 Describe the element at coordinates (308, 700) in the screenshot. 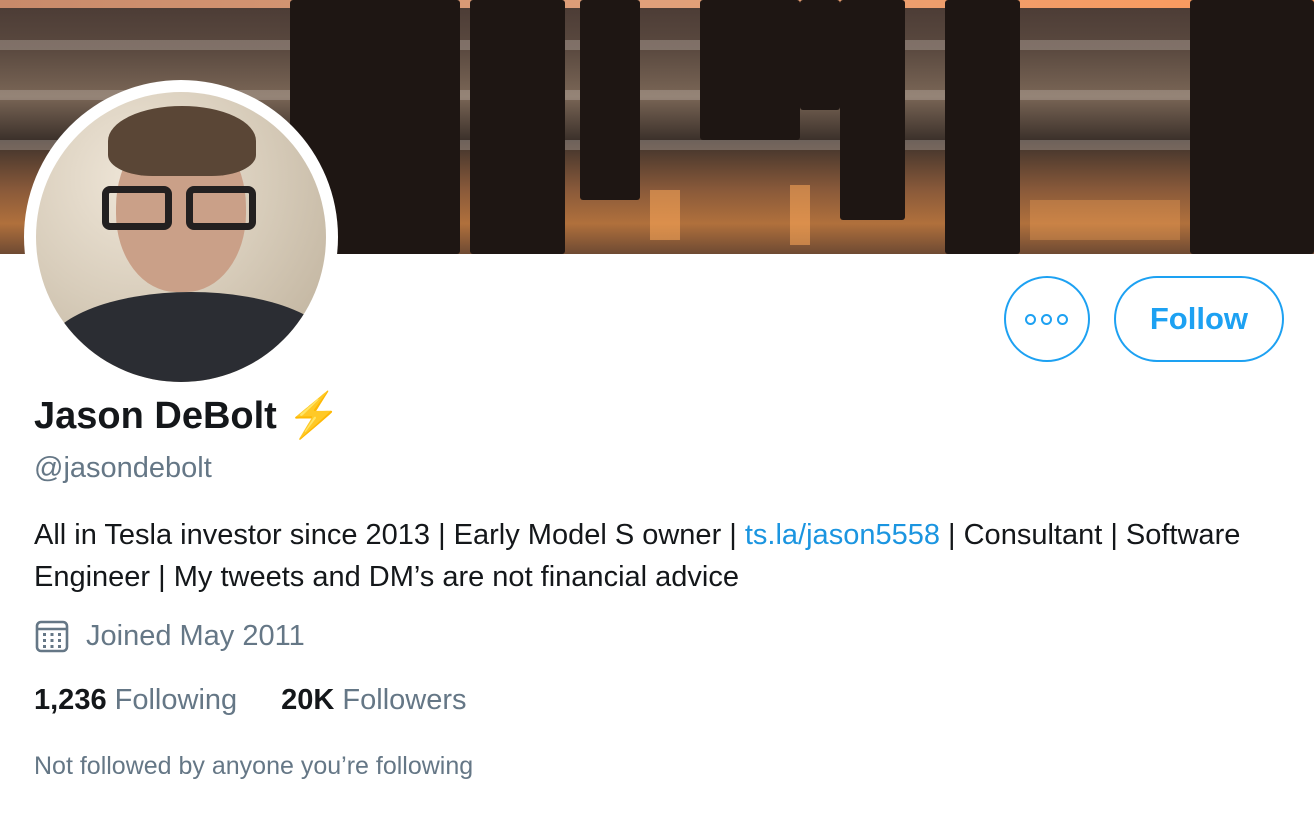

I see `followers-count: 20K` at that location.